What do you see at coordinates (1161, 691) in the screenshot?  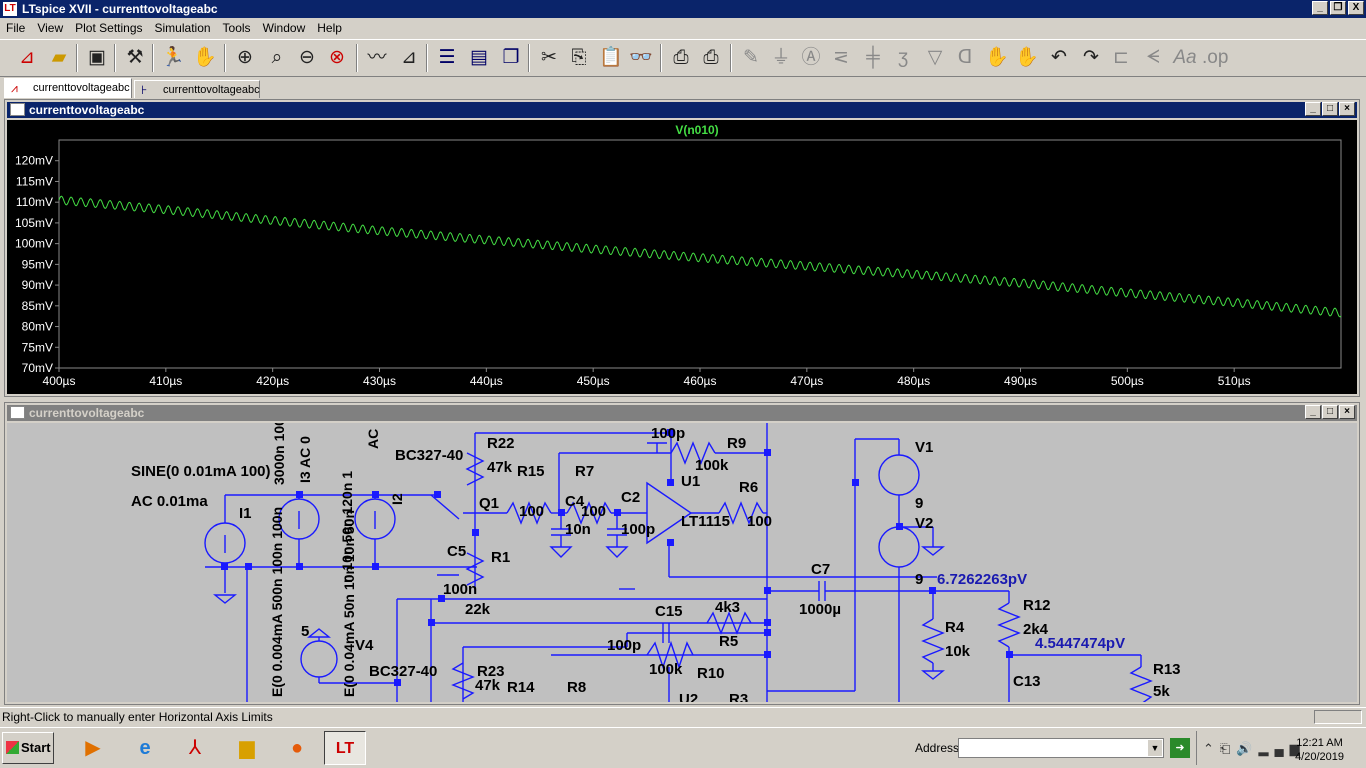 I see `component-label: 5k` at bounding box center [1161, 691].